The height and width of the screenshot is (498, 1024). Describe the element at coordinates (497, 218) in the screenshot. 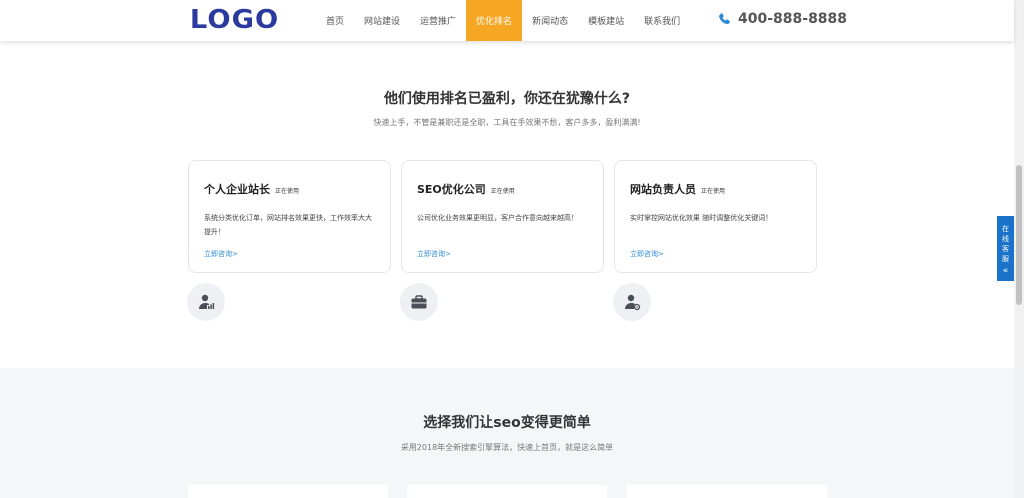

I see `card-description: 公司优化业务效果更明显，客户合作意向越来越高！` at that location.